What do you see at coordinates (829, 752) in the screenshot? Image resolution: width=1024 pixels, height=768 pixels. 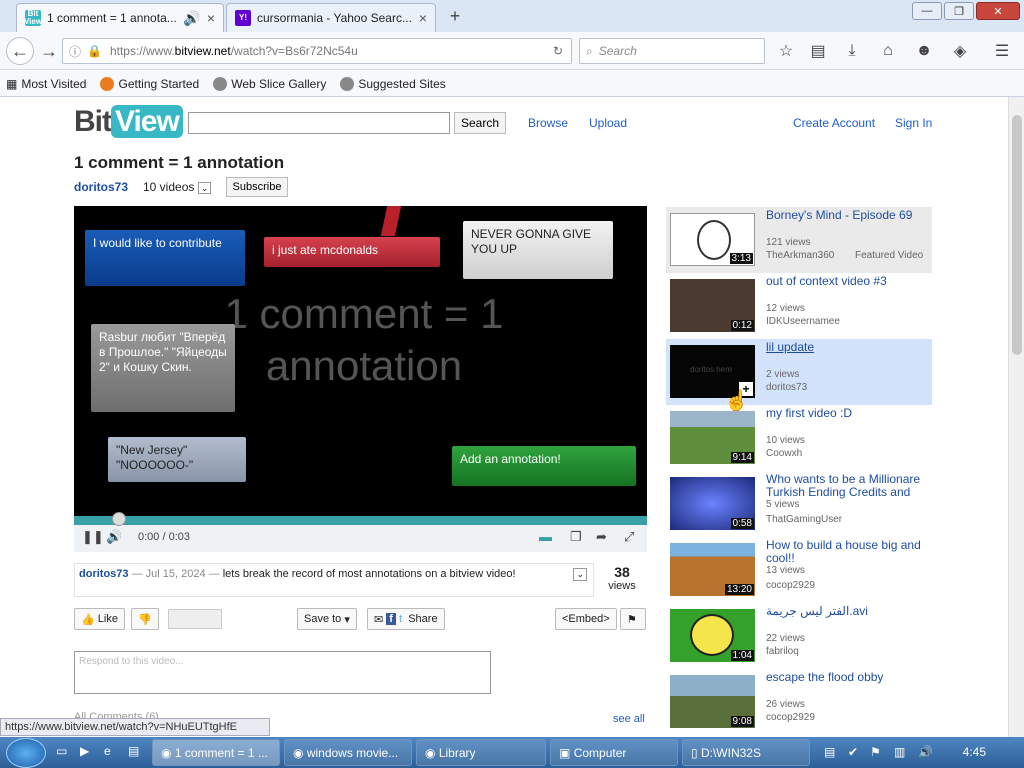 I see `notes-icon: ▤` at bounding box center [829, 752].